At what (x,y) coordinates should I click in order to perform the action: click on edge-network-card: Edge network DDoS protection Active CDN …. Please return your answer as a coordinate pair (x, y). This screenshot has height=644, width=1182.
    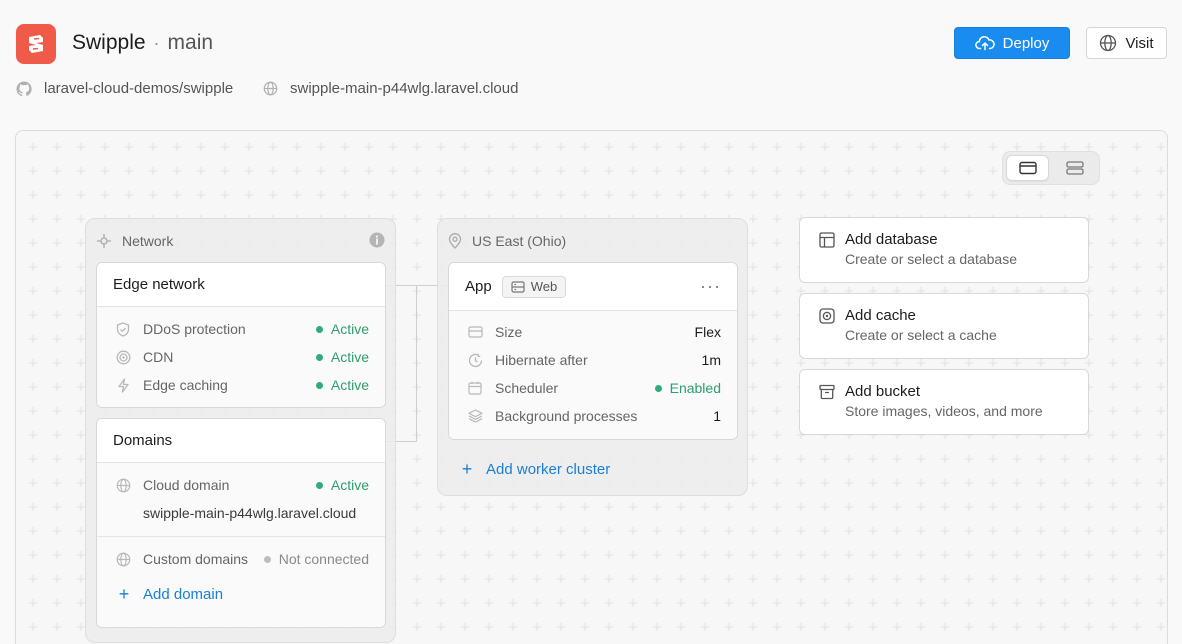
    Looking at the image, I should click on (241, 335).